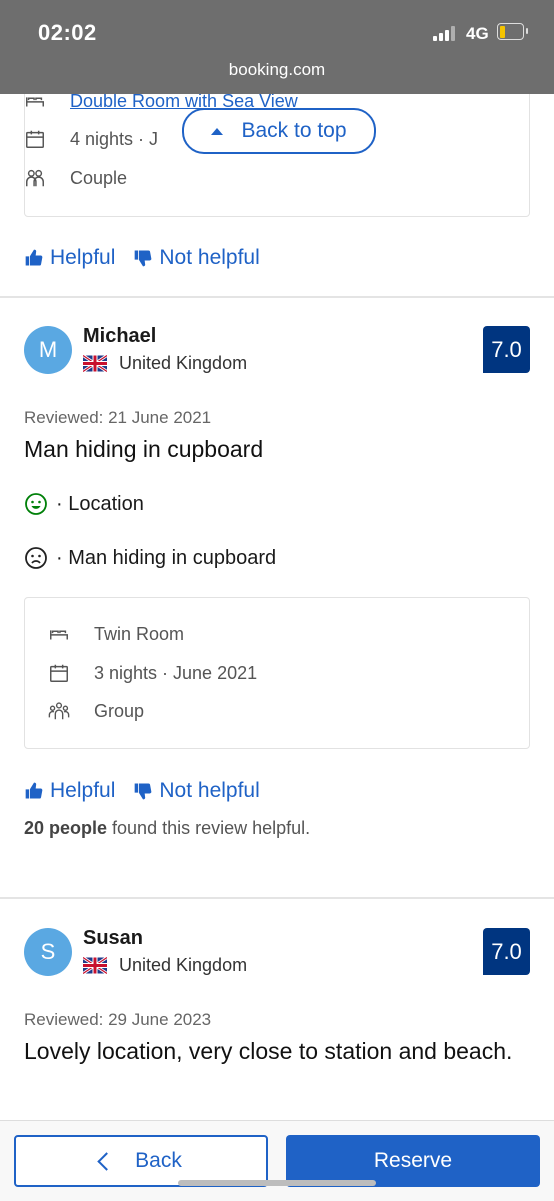 This screenshot has height=1201, width=554. Describe the element at coordinates (106, 1161) in the screenshot. I see `chevron-left-icon` at that location.